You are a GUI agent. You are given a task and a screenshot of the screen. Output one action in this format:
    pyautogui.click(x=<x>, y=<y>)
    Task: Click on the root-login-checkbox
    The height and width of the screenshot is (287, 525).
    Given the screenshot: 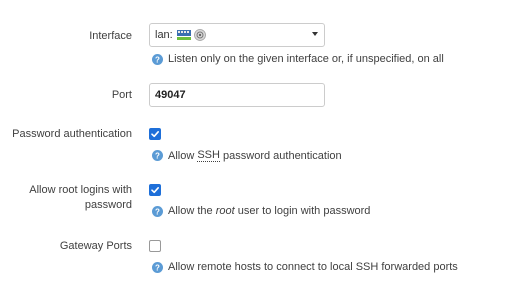 What is the action you would take?
    pyautogui.click(x=155, y=190)
    